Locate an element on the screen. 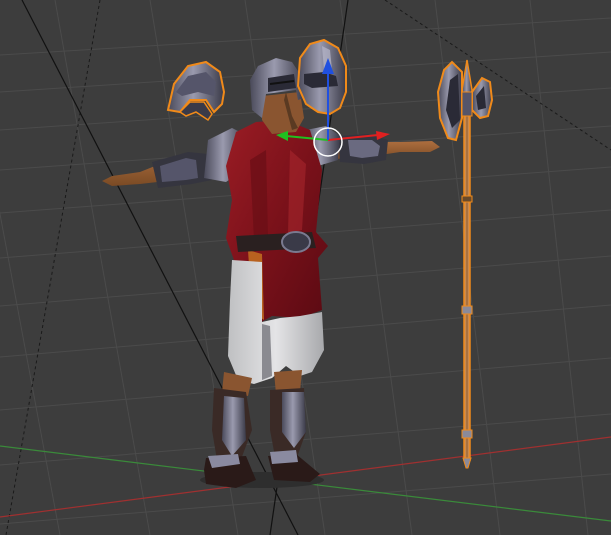 Image resolution: width=611 pixels, height=535 pixels. belt-buckle is located at coordinates (296, 242).